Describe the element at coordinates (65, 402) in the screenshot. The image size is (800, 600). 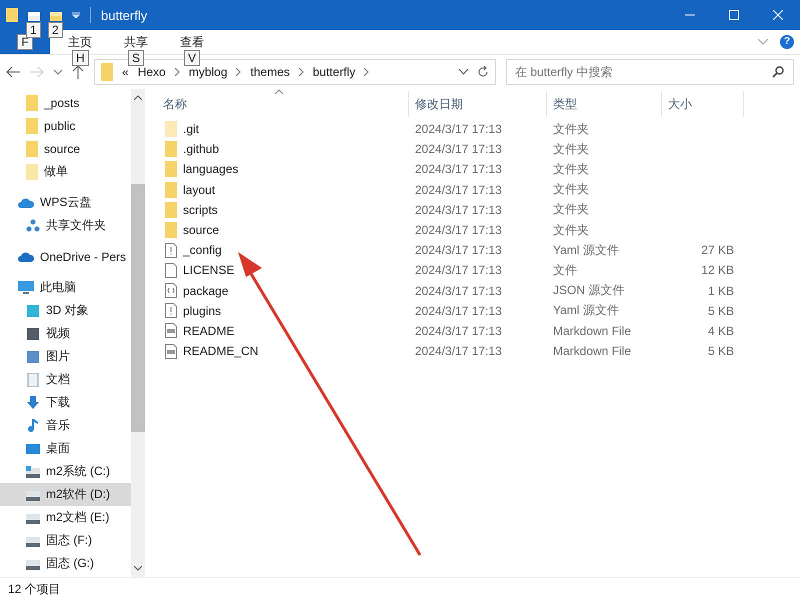
I see `nav-item: 下载` at that location.